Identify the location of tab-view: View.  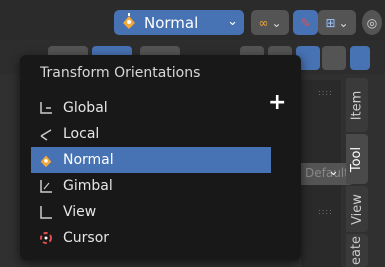
(357, 209).